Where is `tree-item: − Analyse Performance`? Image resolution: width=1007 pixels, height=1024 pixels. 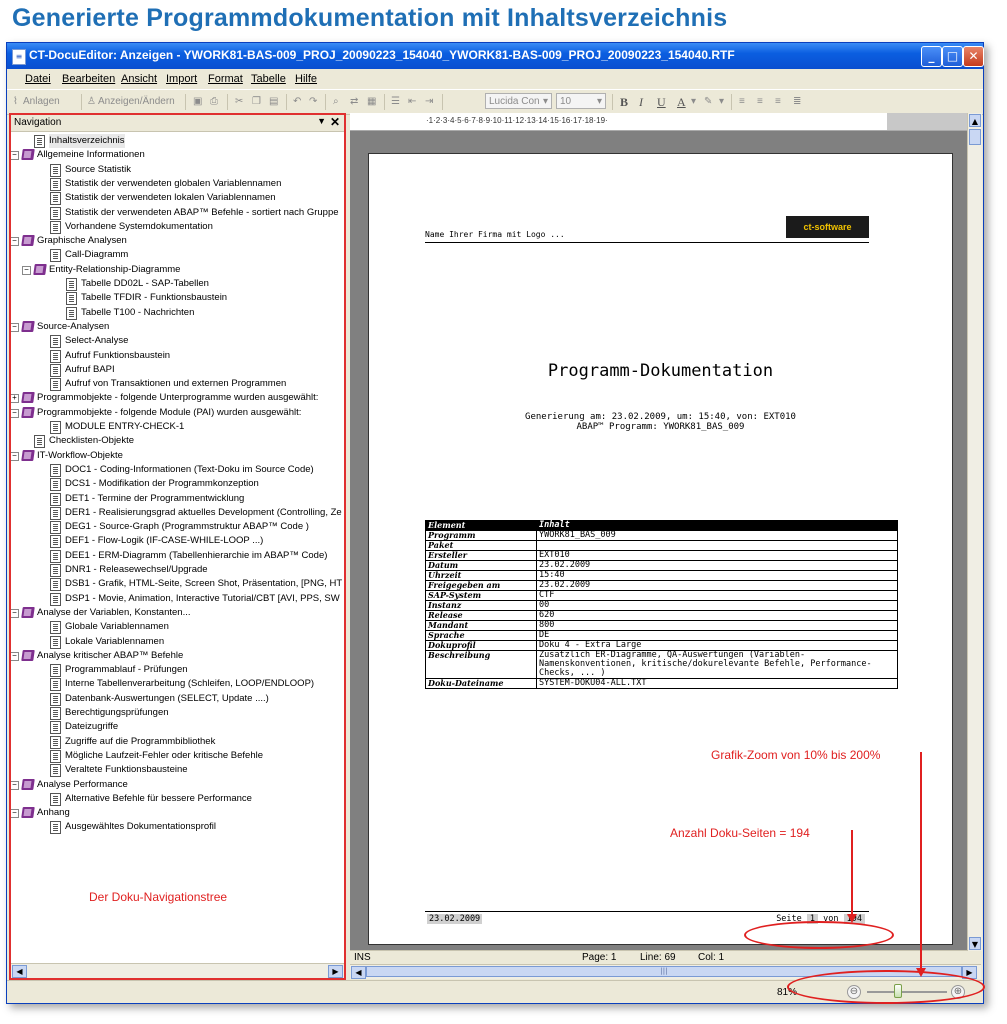 tree-item: − Analyse Performance is located at coordinates (176, 785).